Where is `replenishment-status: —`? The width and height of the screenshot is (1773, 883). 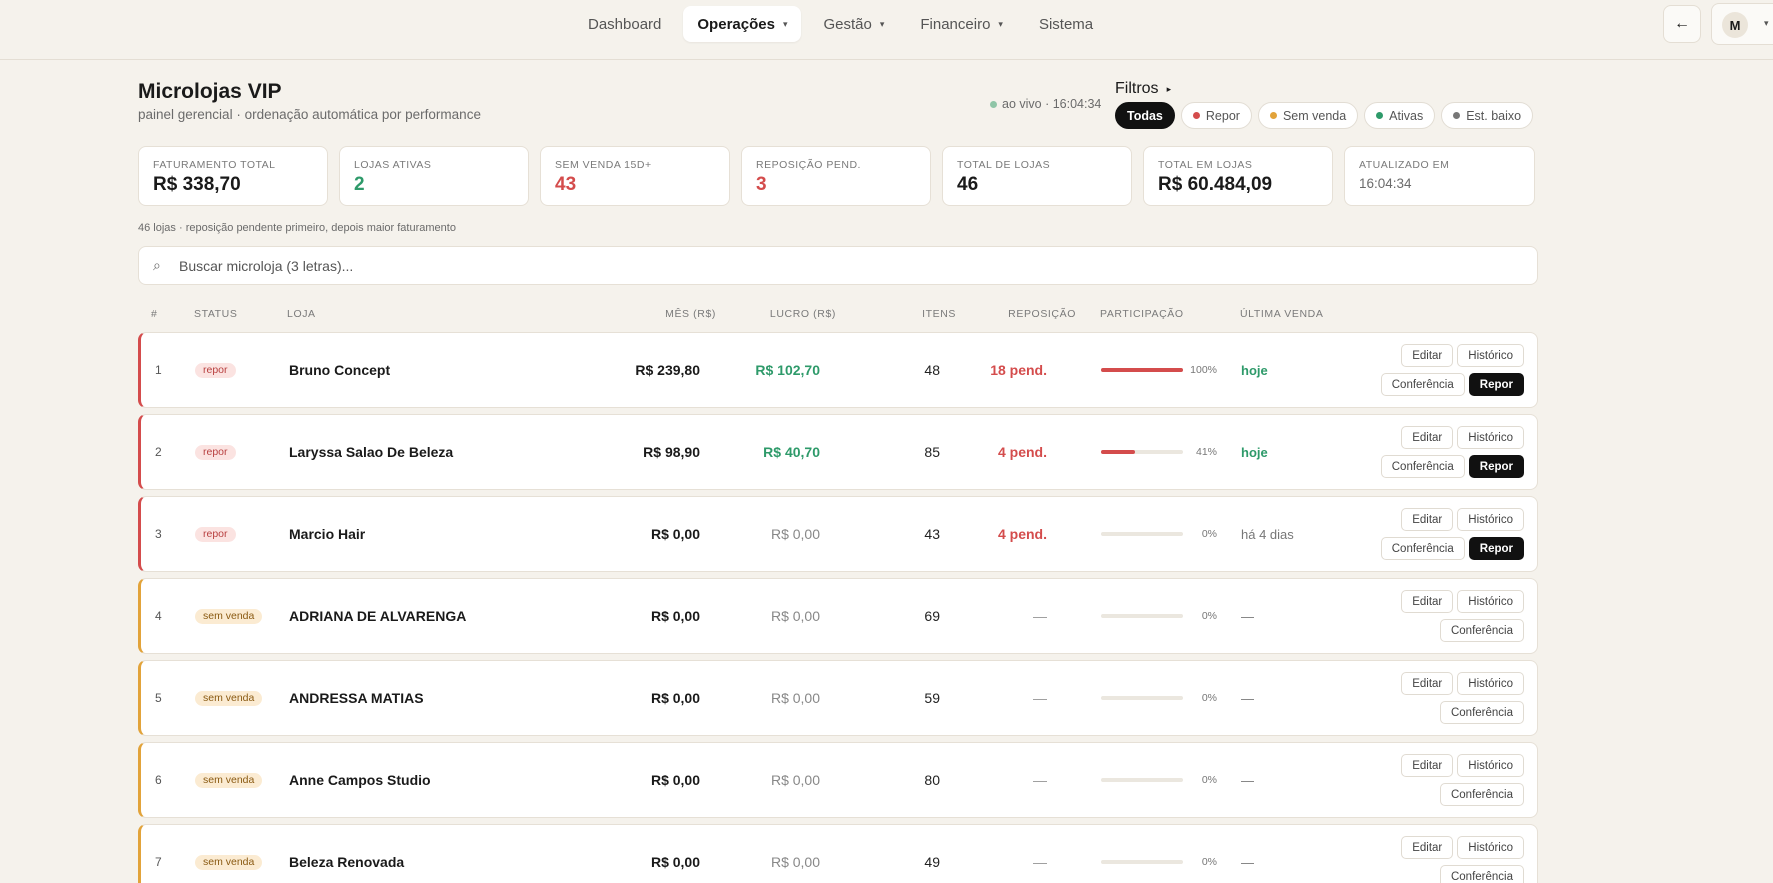
replenishment-status: — is located at coordinates (1040, 616).